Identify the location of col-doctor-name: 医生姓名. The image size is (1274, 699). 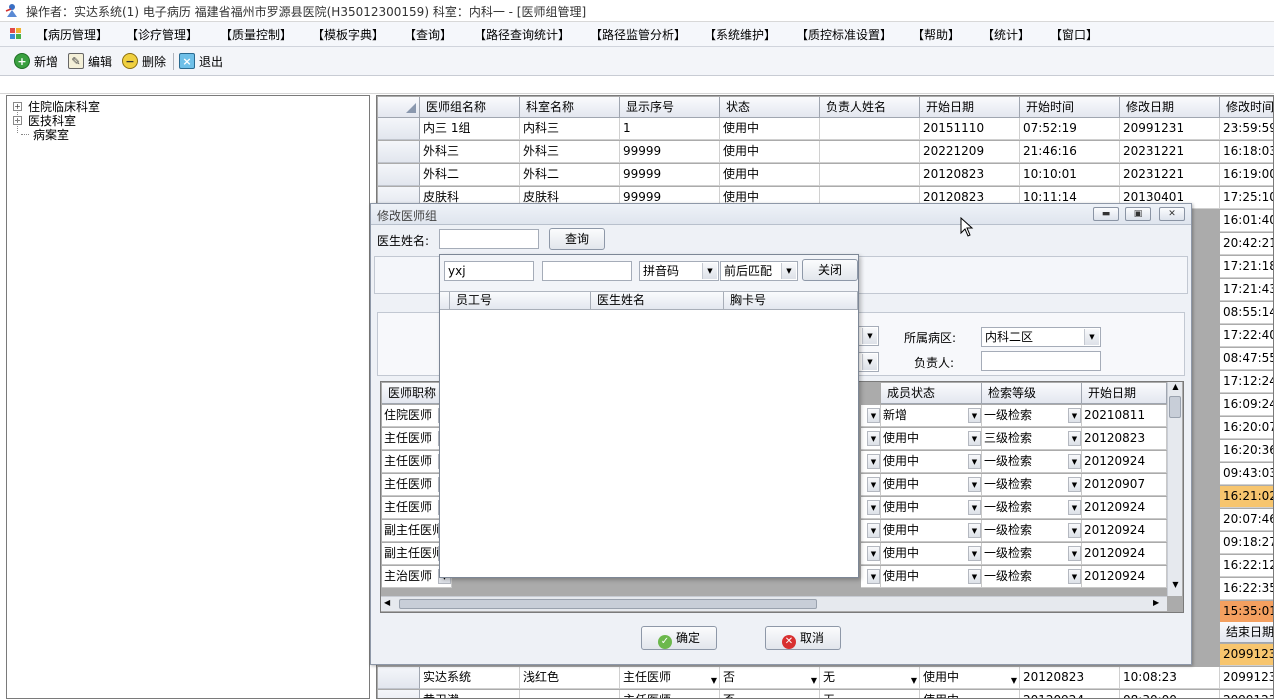
(657, 301).